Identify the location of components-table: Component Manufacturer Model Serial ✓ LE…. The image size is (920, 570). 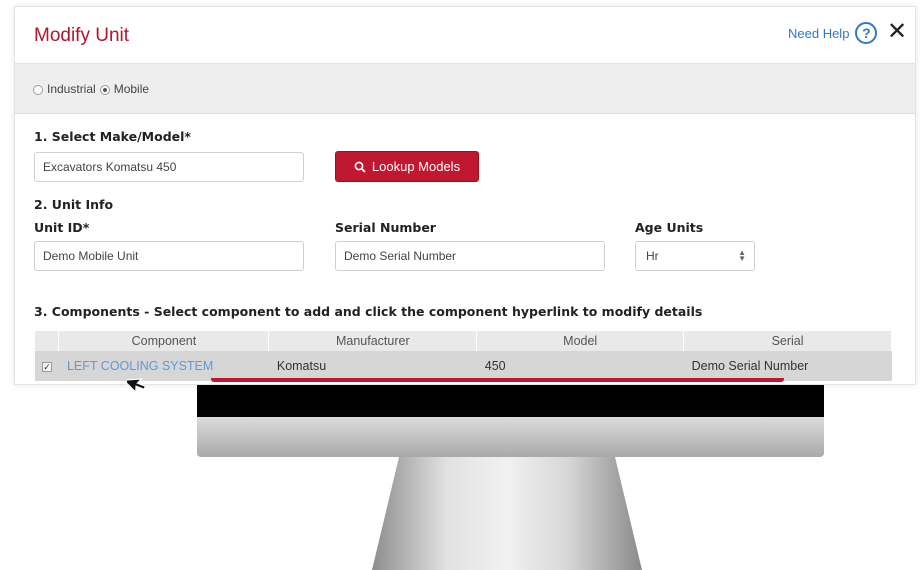
(463, 356).